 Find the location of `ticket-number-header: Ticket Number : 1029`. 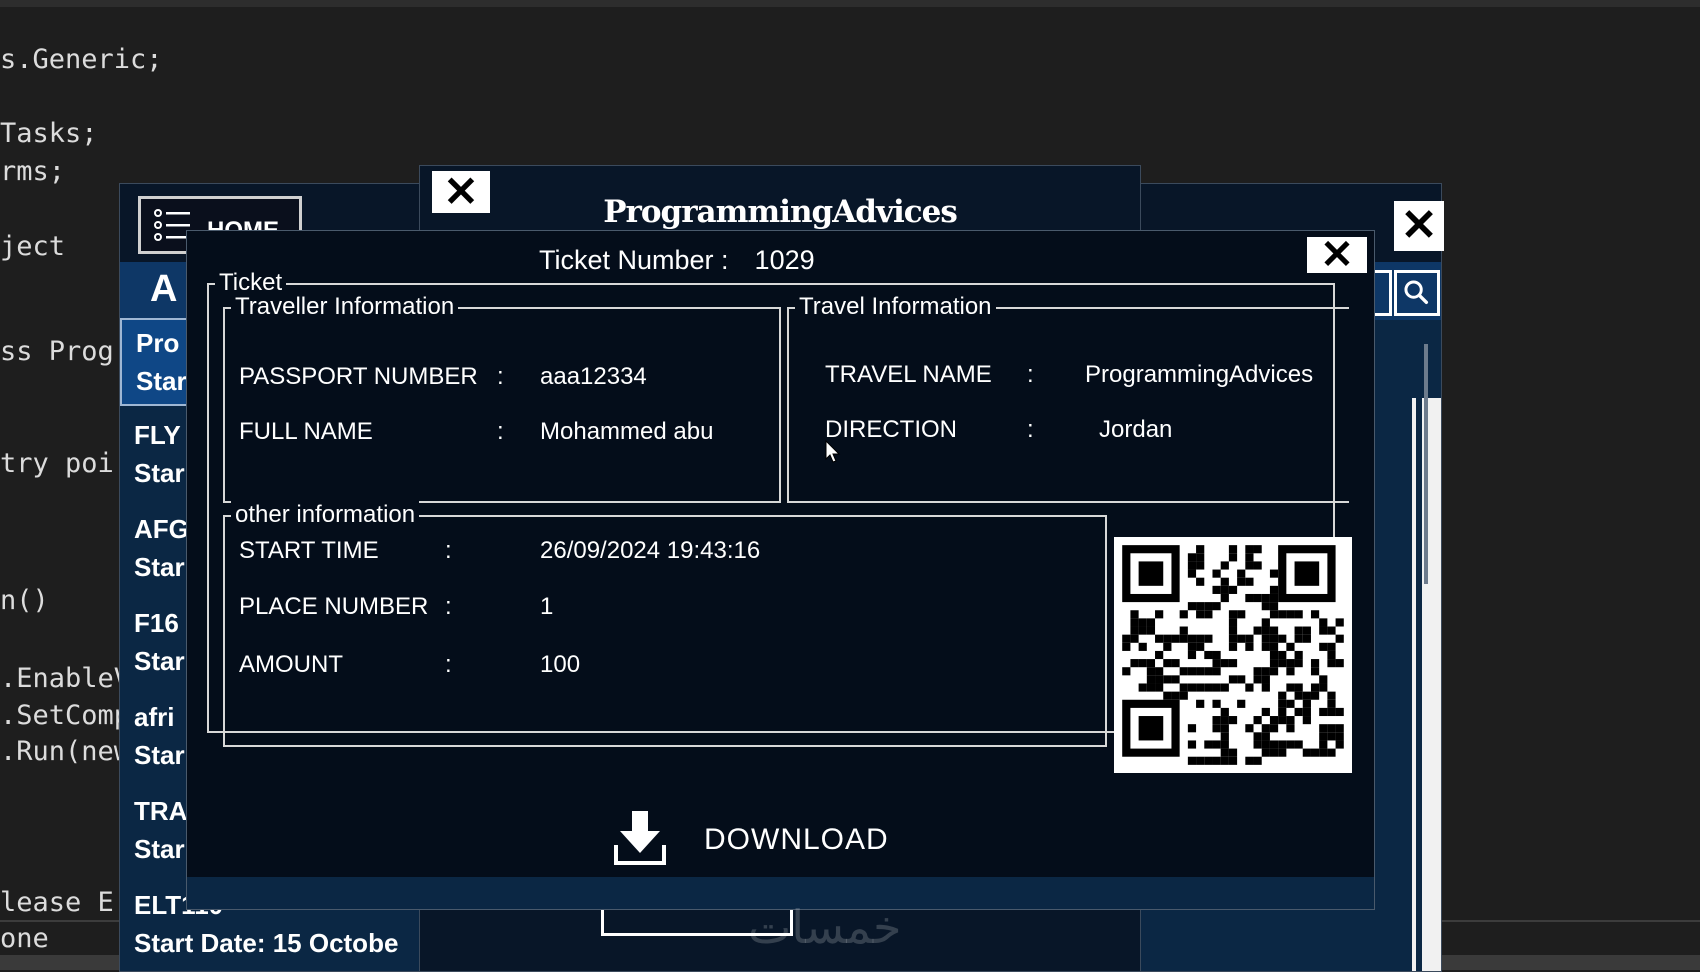

ticket-number-header: Ticket Number : 1029 is located at coordinates (677, 260).